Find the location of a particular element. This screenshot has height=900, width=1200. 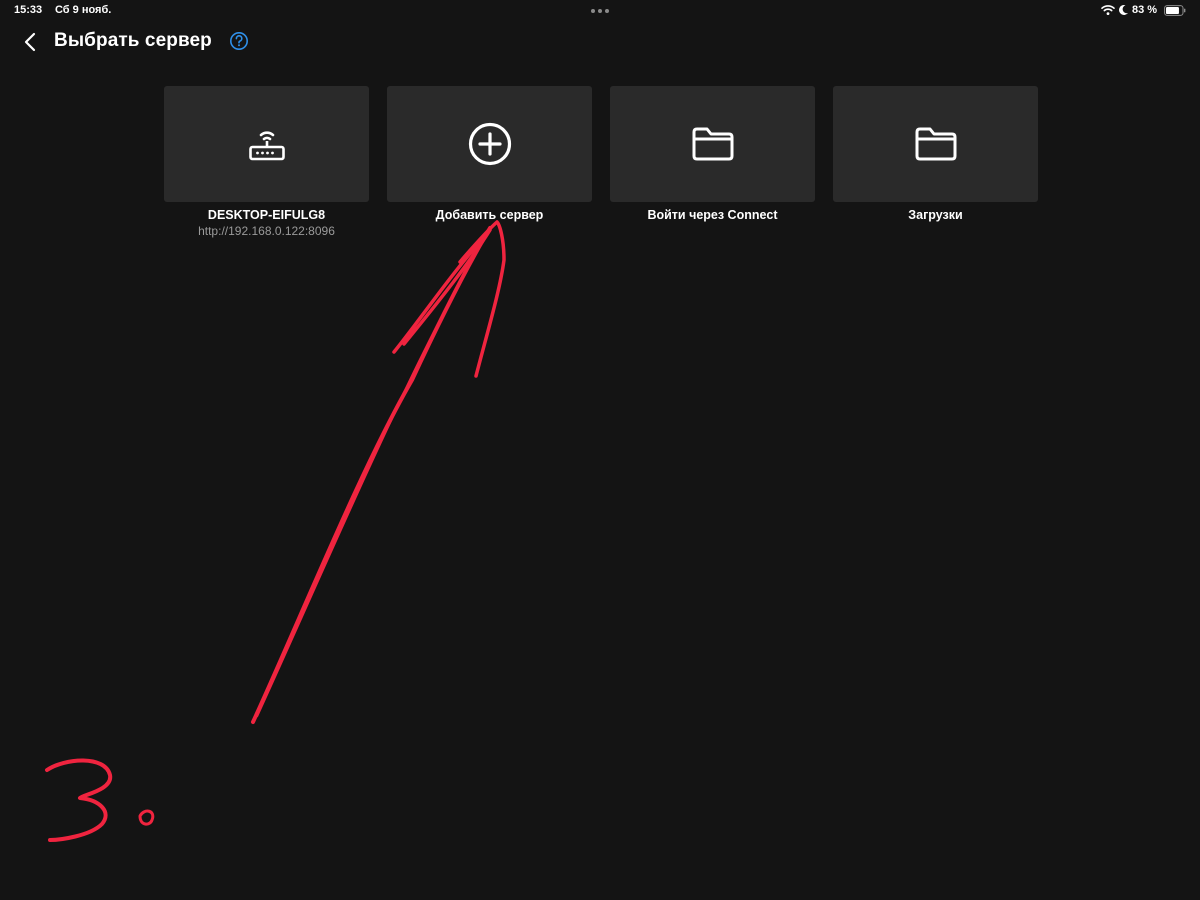

downloads-tile: Загрузки is located at coordinates (935, 166).